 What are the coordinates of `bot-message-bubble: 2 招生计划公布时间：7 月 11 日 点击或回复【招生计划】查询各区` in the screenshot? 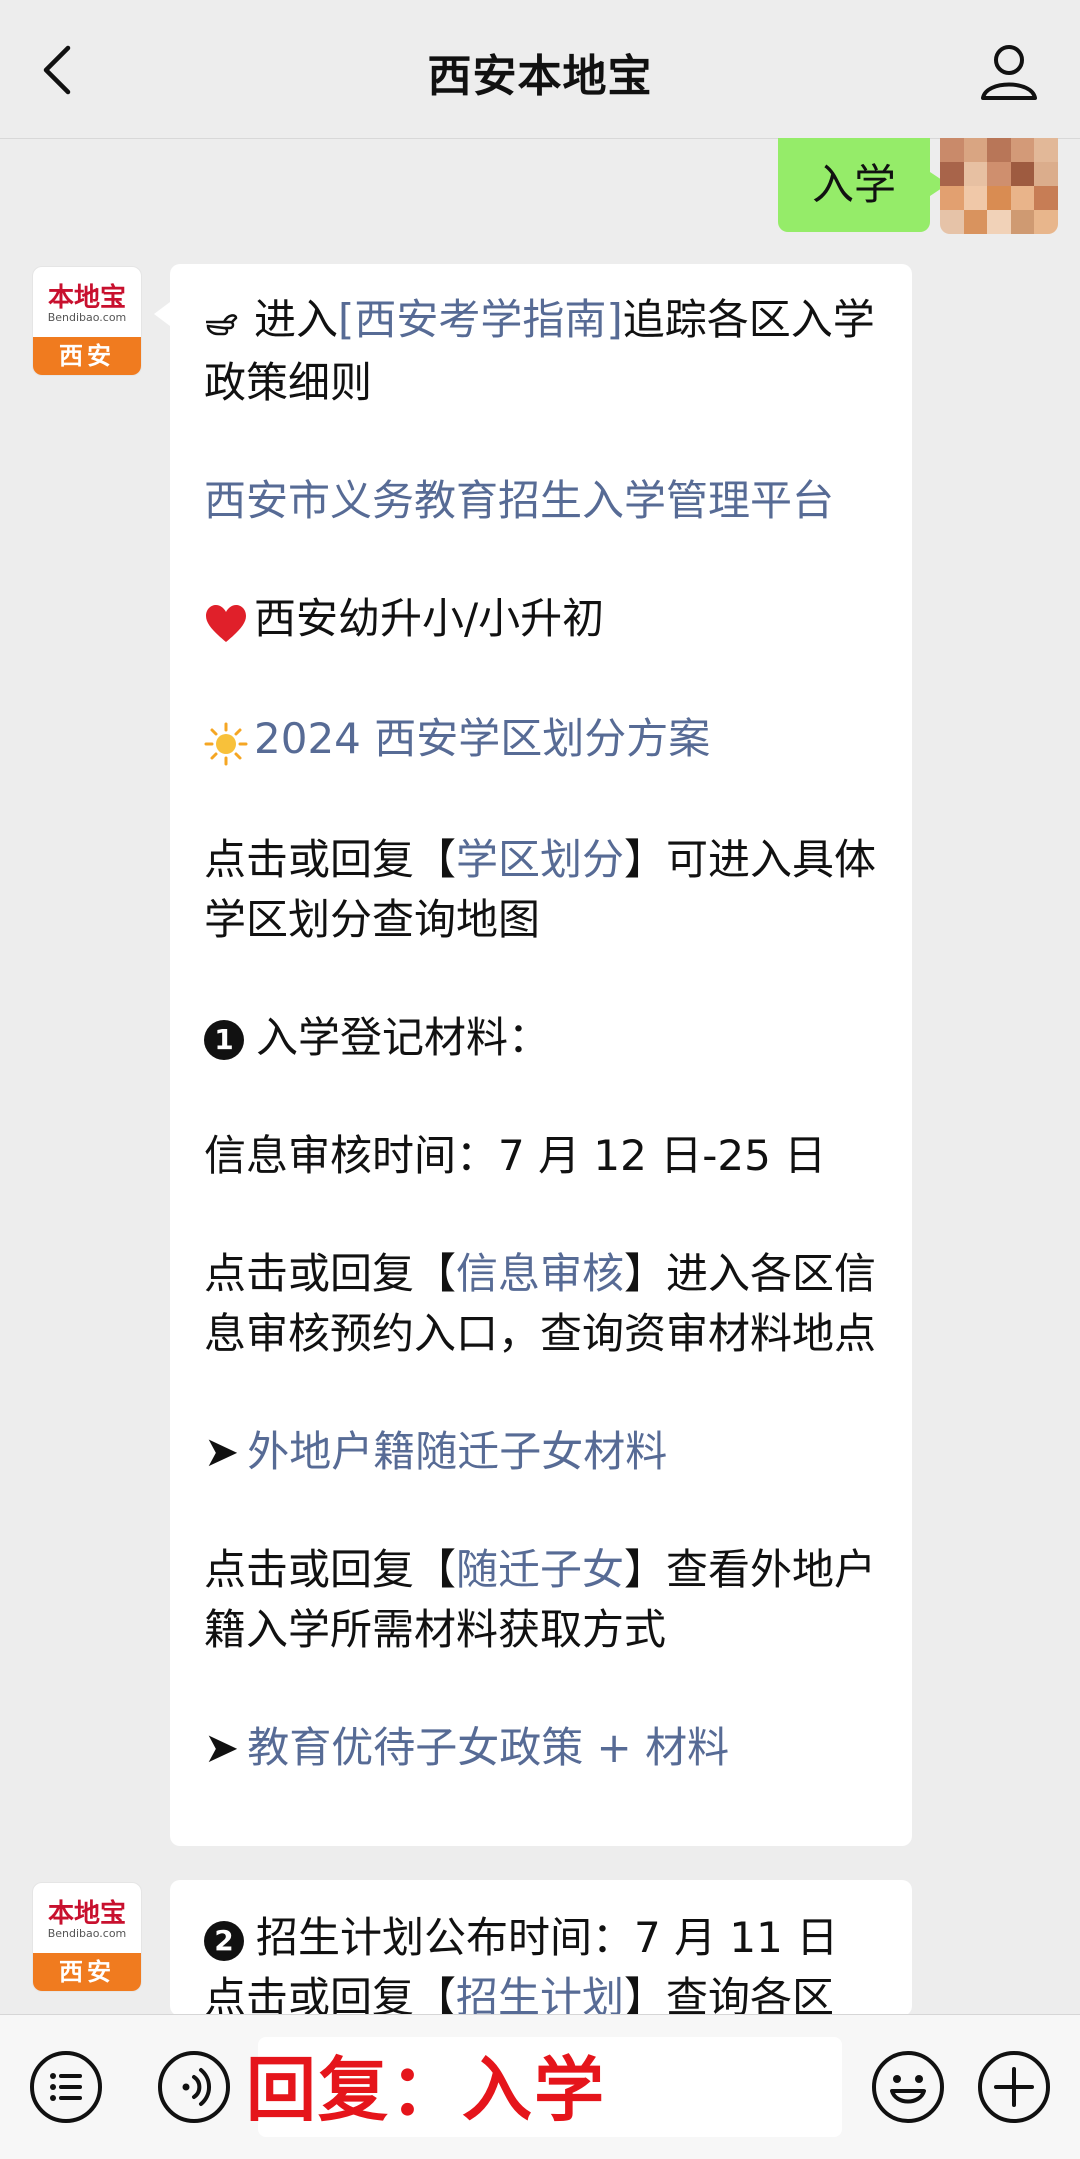 It's located at (541, 1948).